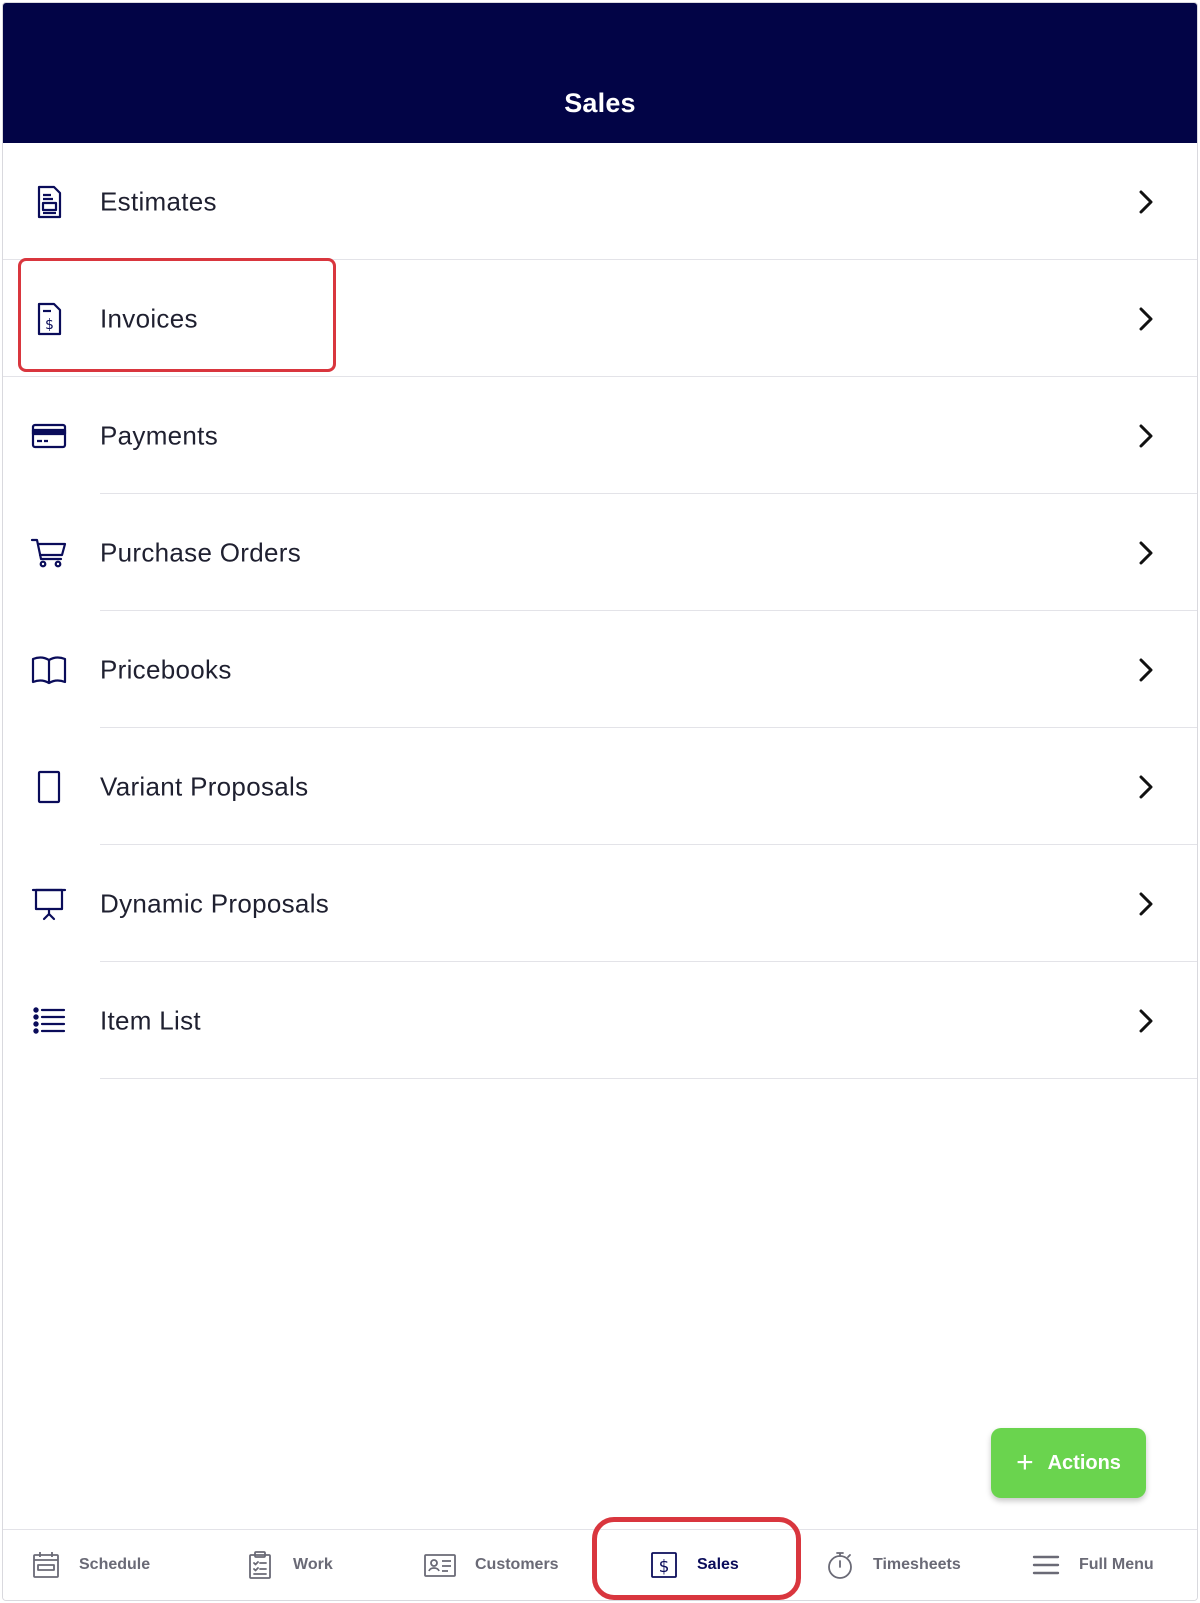 The image size is (1200, 1603). What do you see at coordinates (600, 552) in the screenshot?
I see `menu-item-purchase-orders: Purchase Orders` at bounding box center [600, 552].